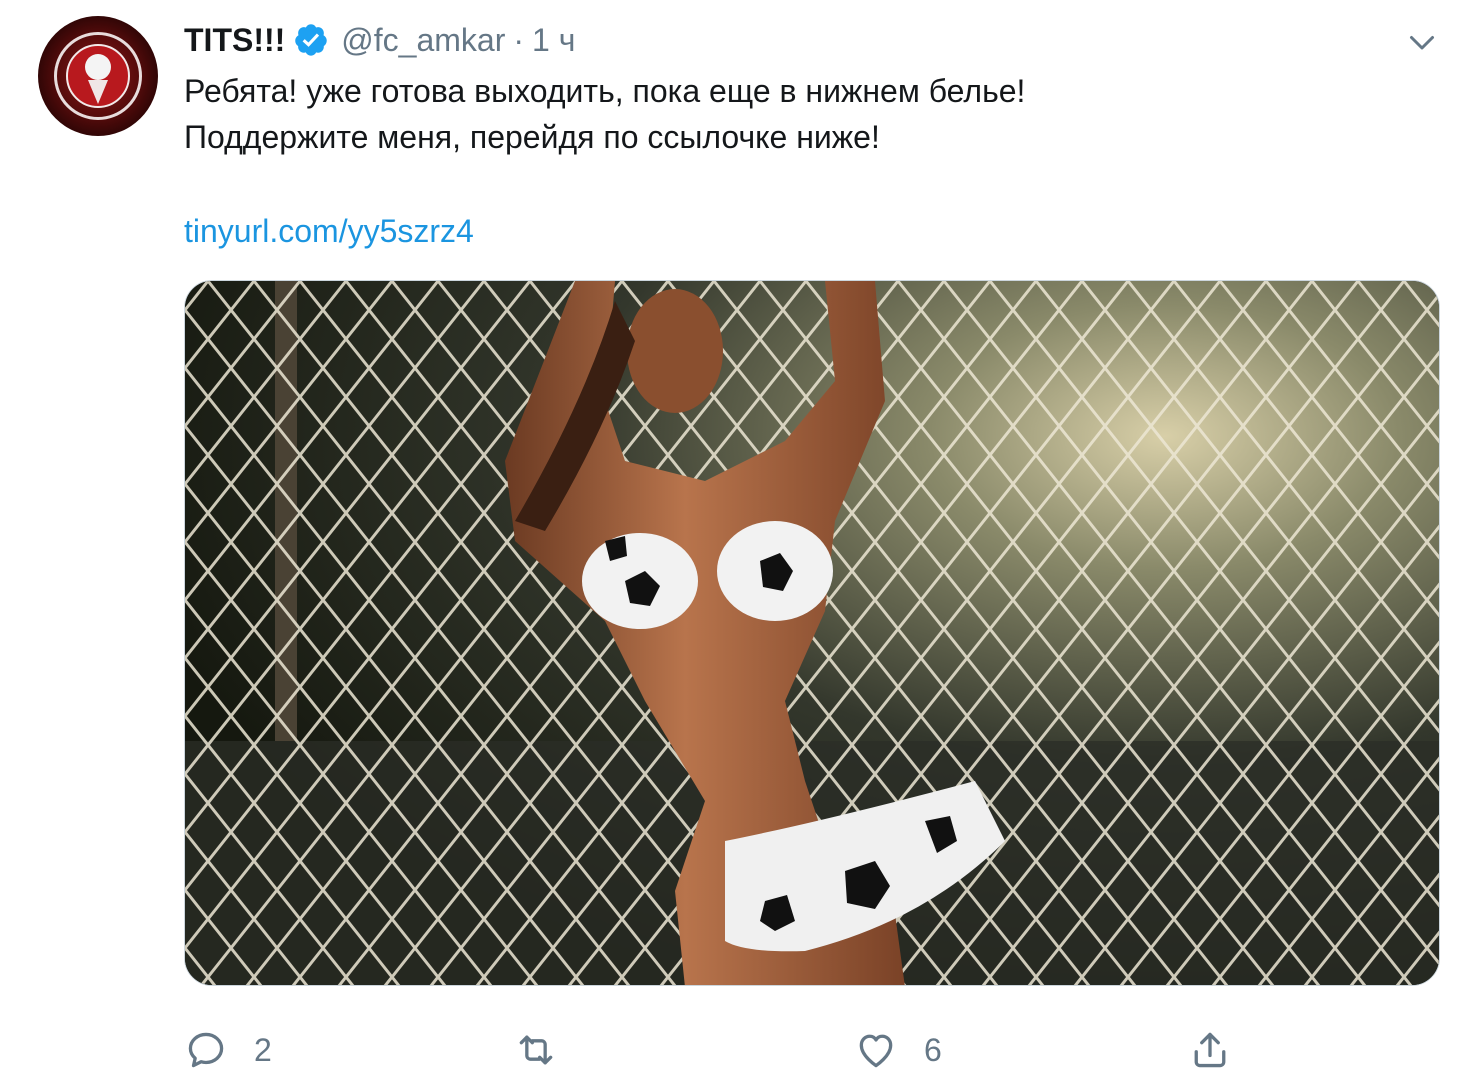 The height and width of the screenshot is (1085, 1460). I want to click on author-handle: @fc_amkar, so click(423, 40).